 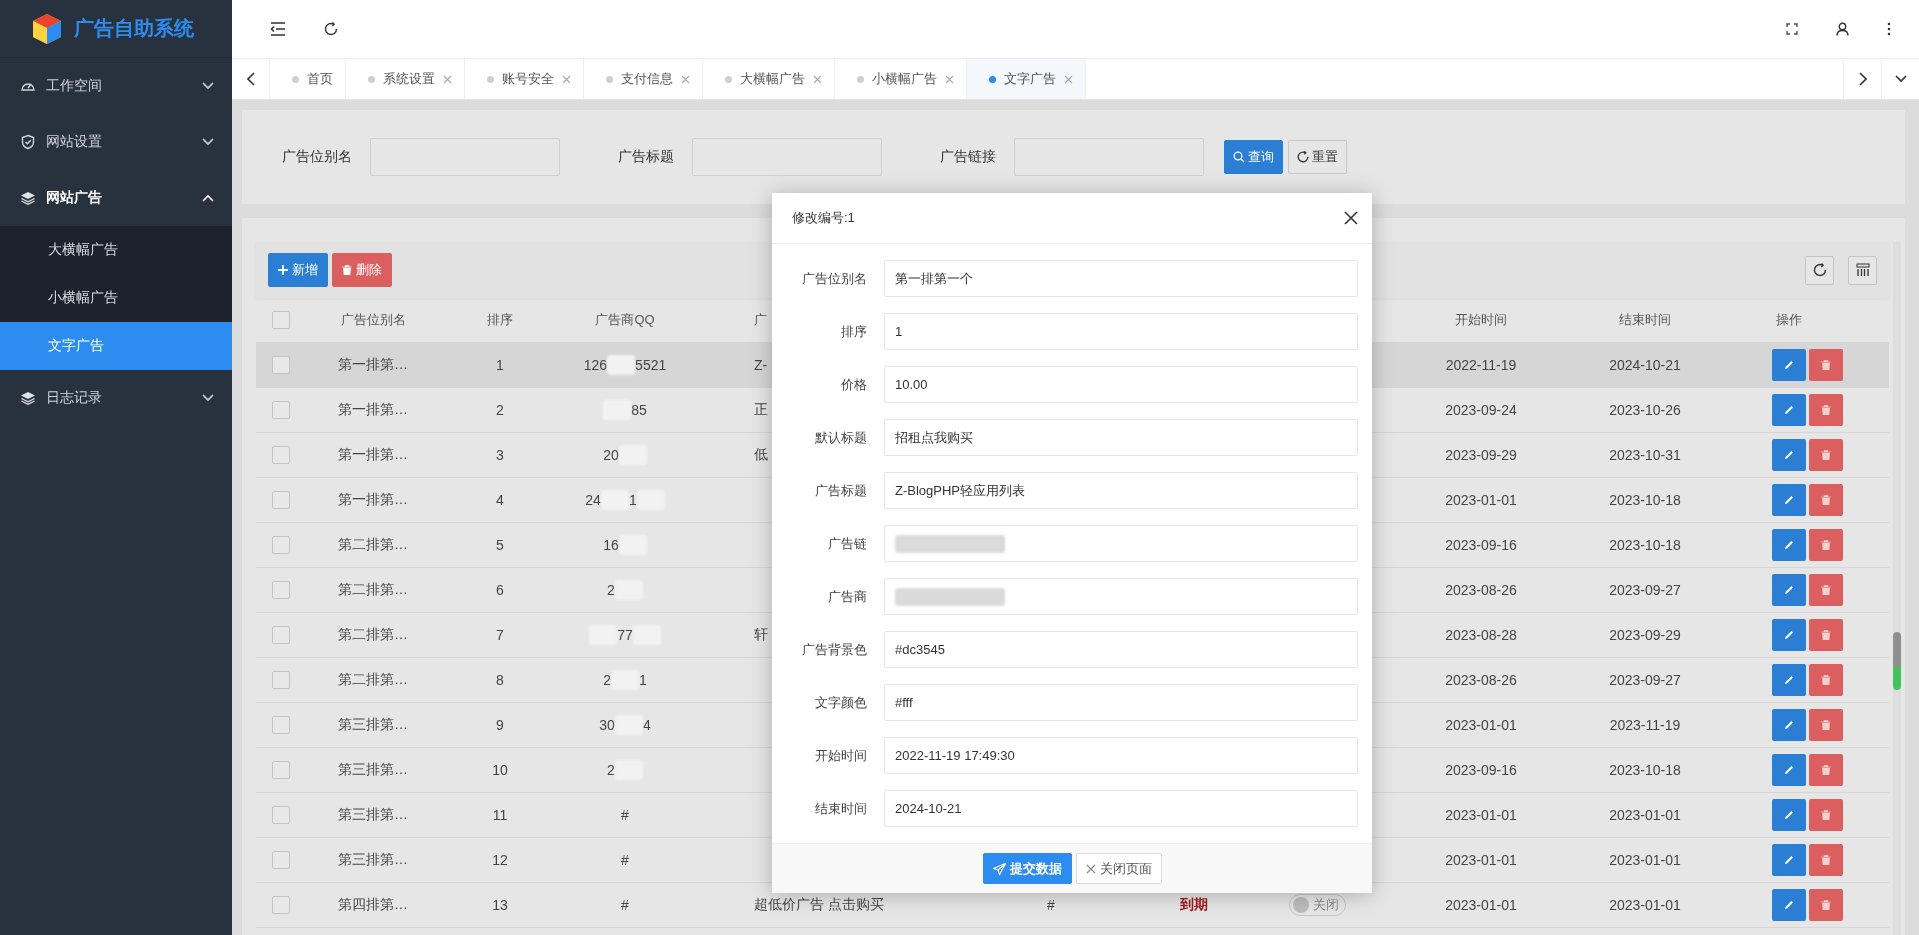 I want to click on table-cell-text: 3, so click(x=500, y=455).